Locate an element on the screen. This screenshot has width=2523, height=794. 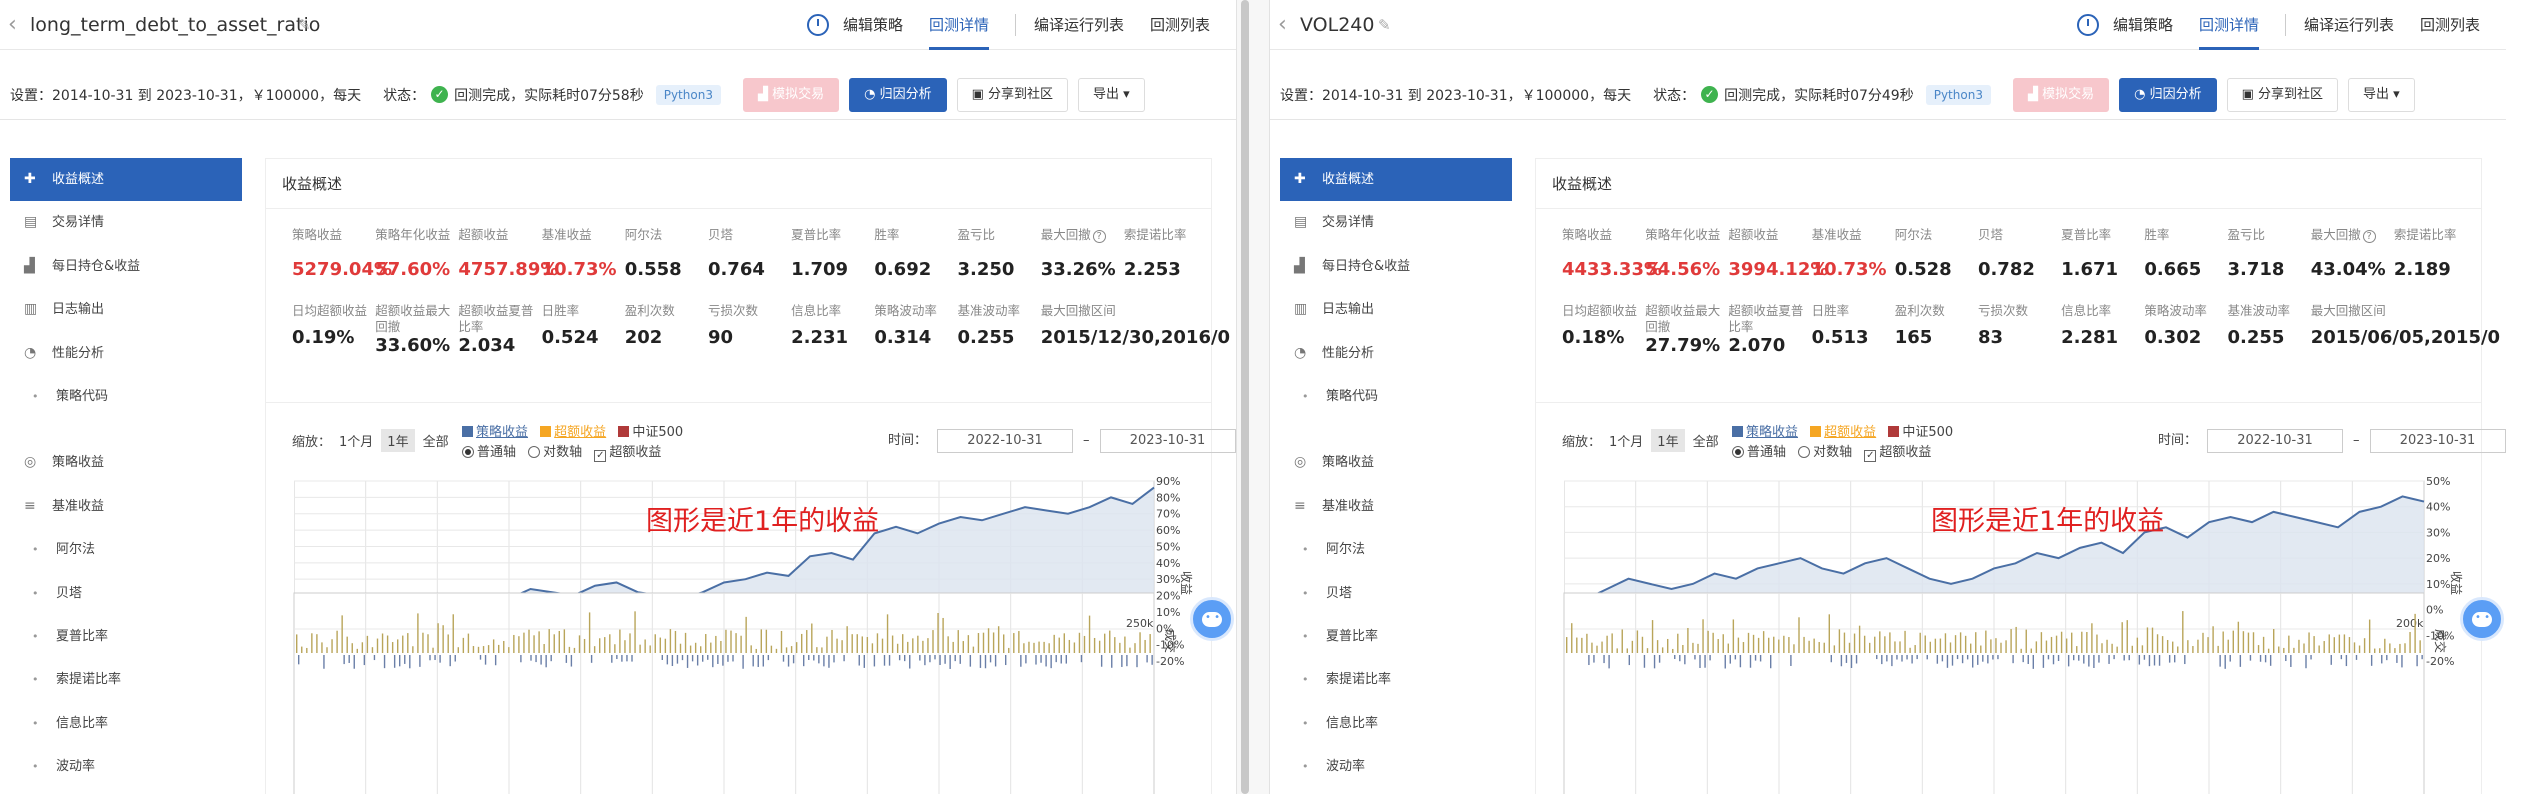
metric-value: 165 is located at coordinates (1913, 337).